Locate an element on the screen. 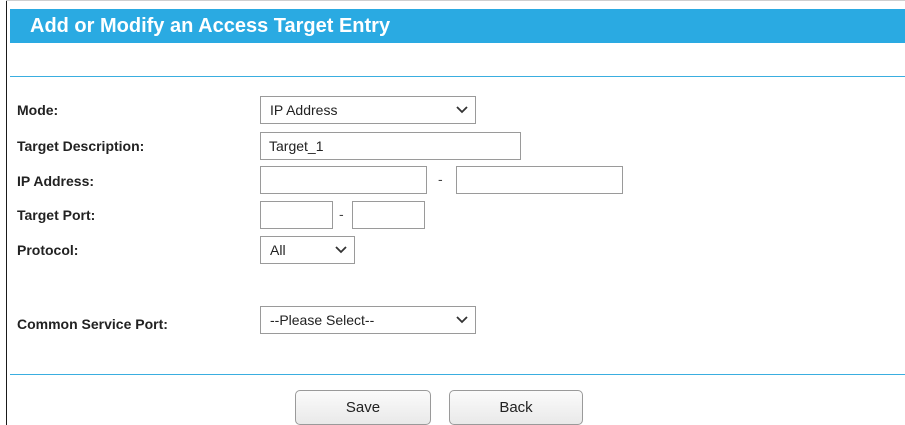  save-button: Save is located at coordinates (363, 407).